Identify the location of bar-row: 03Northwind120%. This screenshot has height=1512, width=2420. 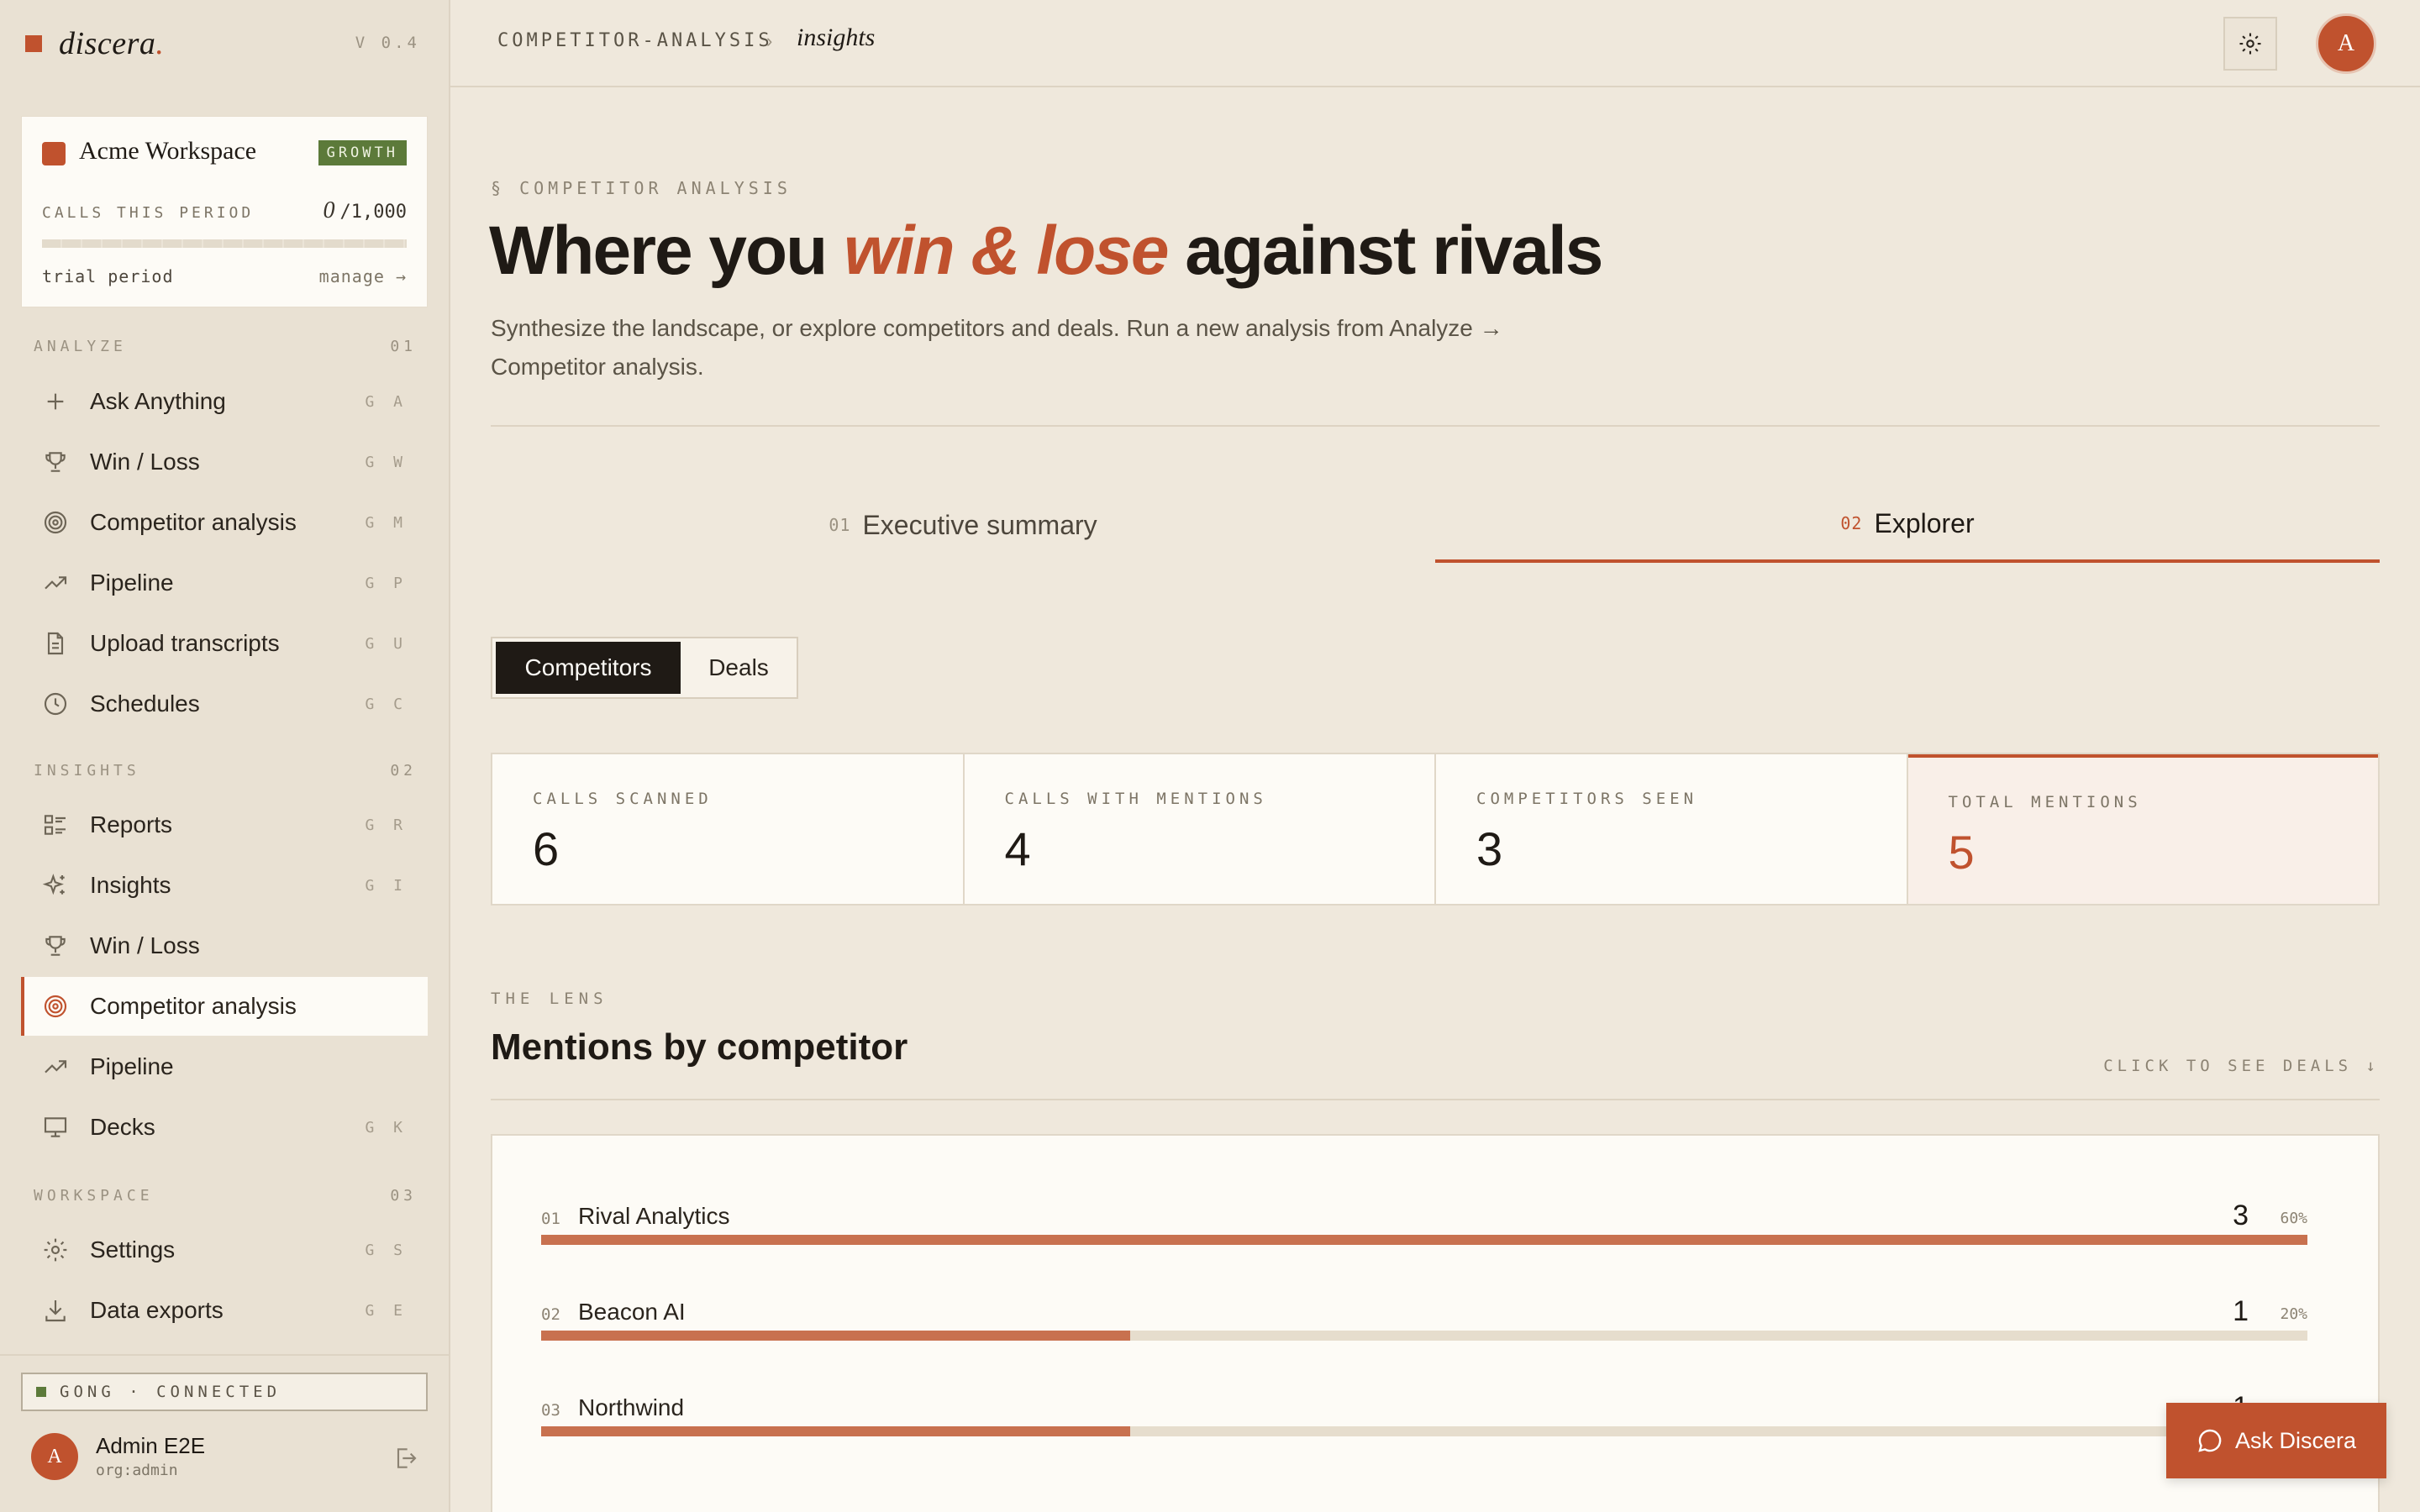
(1424, 1426).